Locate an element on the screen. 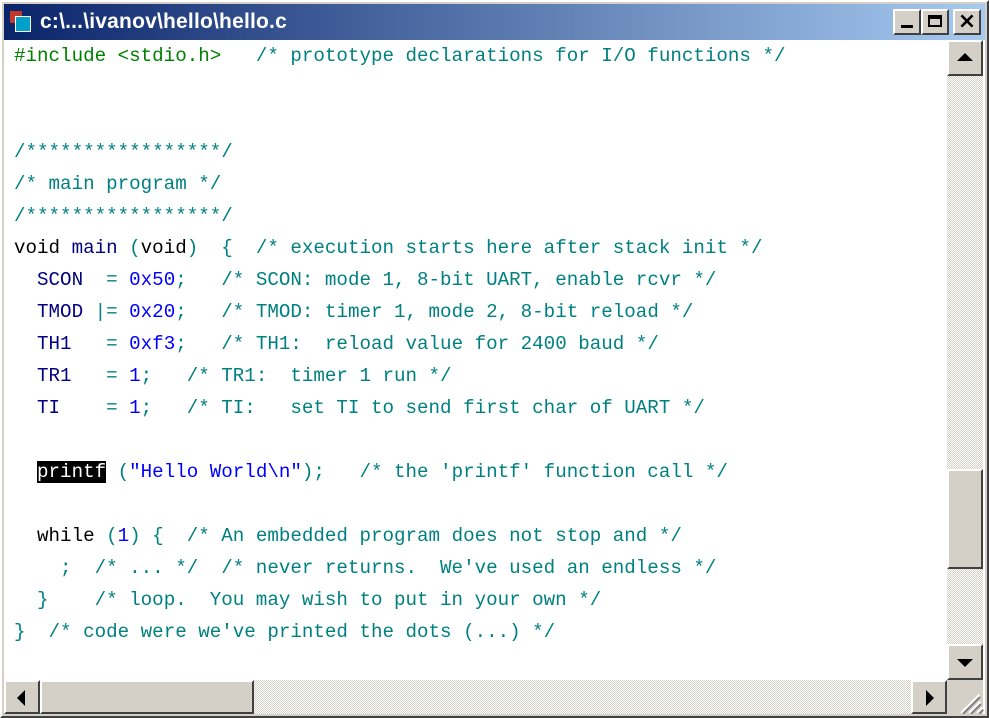 Image resolution: width=989 pixels, height=718 pixels. arrow-right-icon is located at coordinates (930, 698).